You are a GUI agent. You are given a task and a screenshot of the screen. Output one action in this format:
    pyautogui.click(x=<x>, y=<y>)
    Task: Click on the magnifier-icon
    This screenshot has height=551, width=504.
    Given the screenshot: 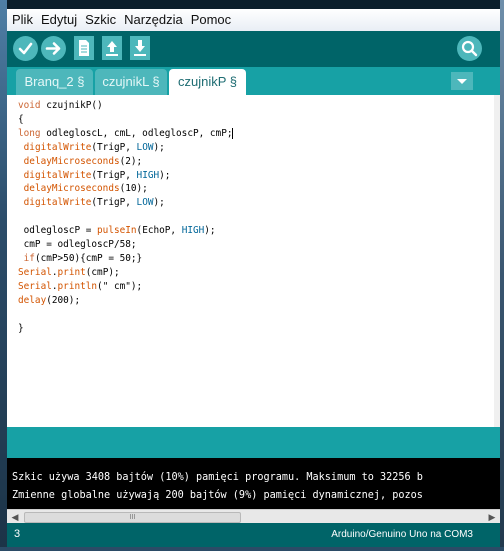 What is the action you would take?
    pyautogui.click(x=469, y=48)
    